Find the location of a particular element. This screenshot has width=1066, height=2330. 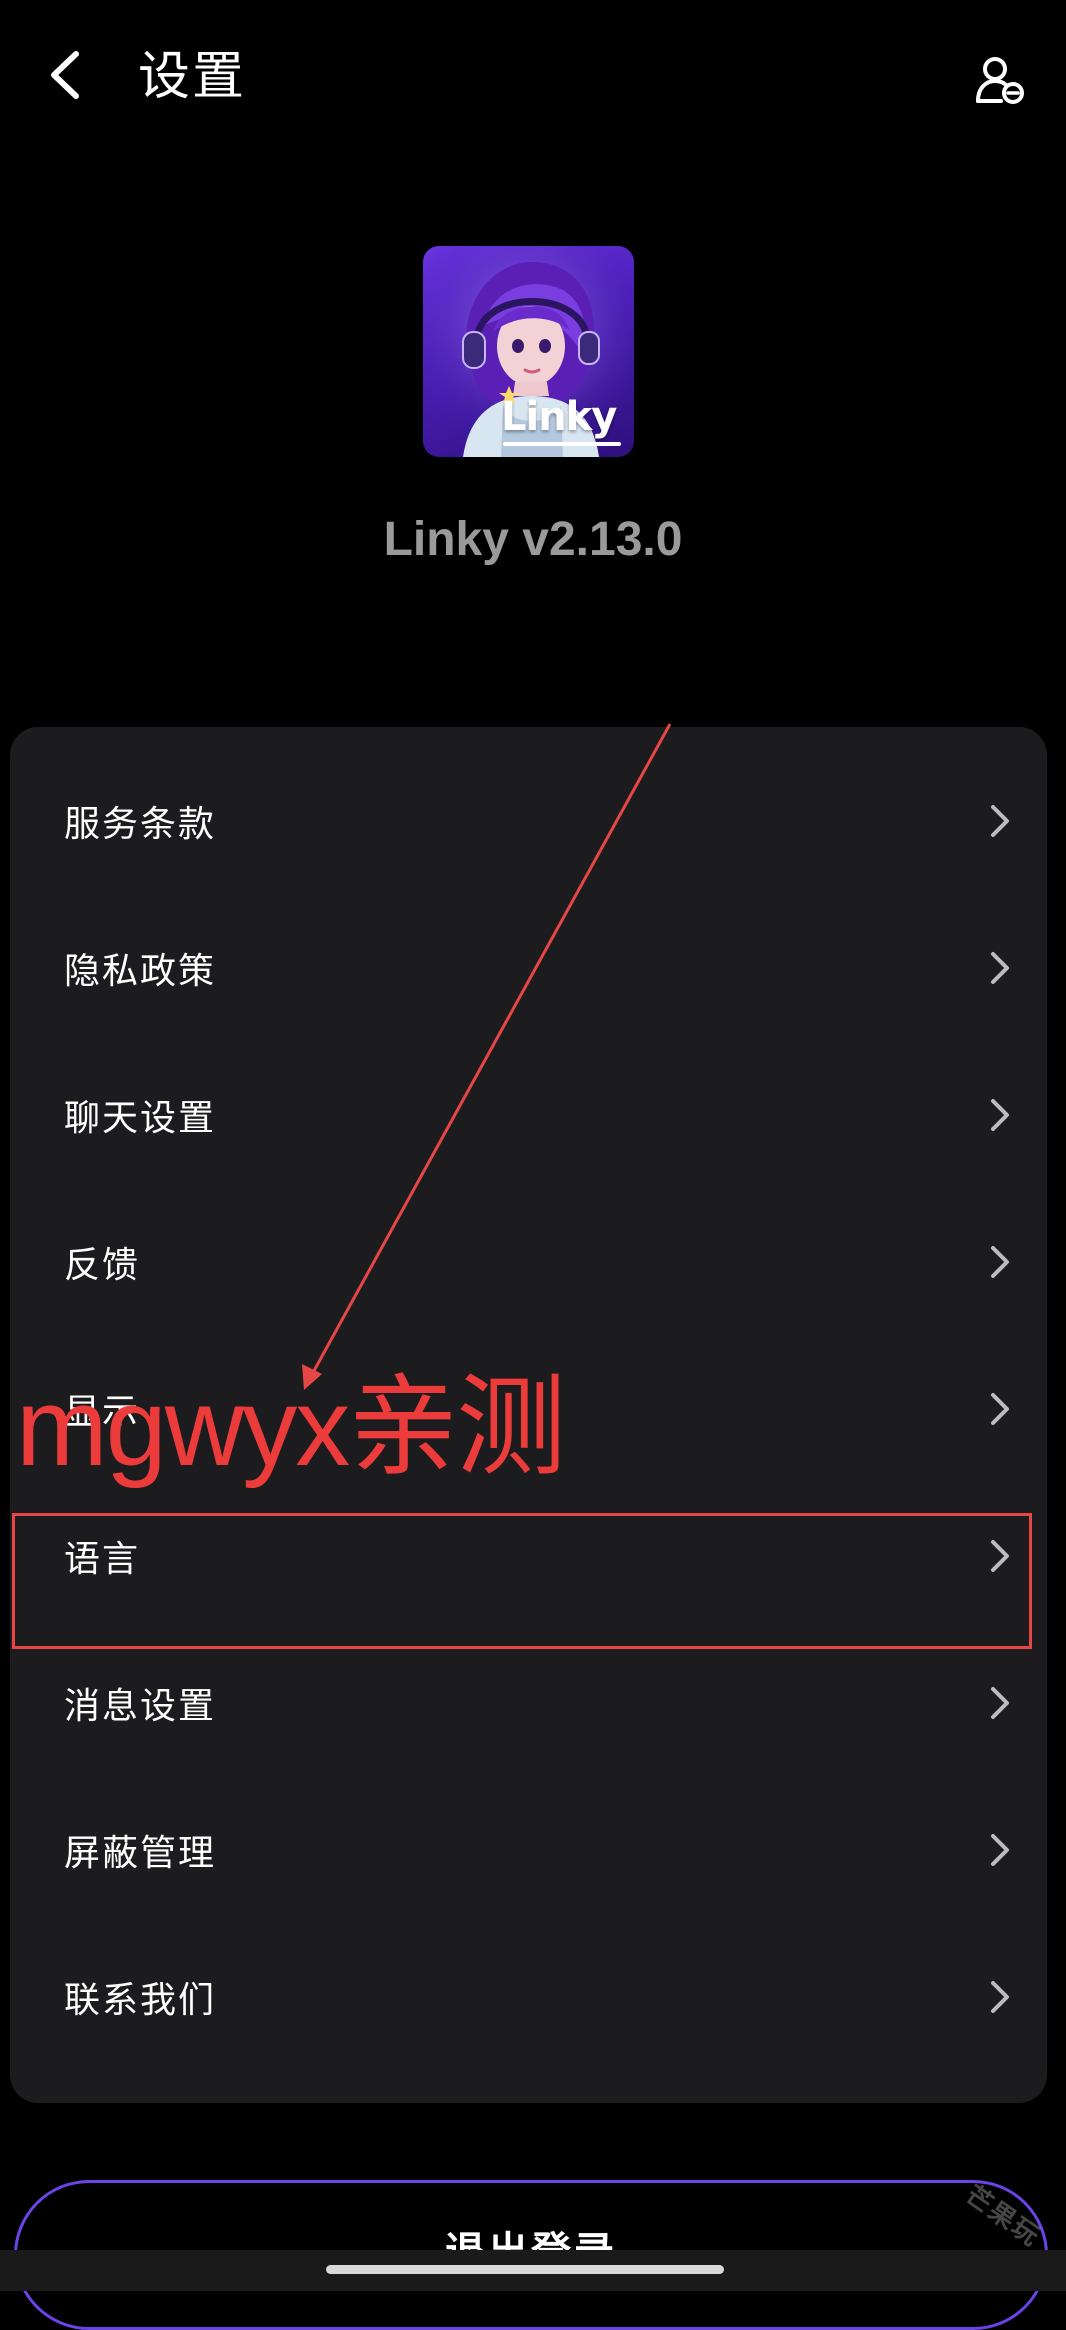

settings-item-language: 语言 is located at coordinates (528, 1555).